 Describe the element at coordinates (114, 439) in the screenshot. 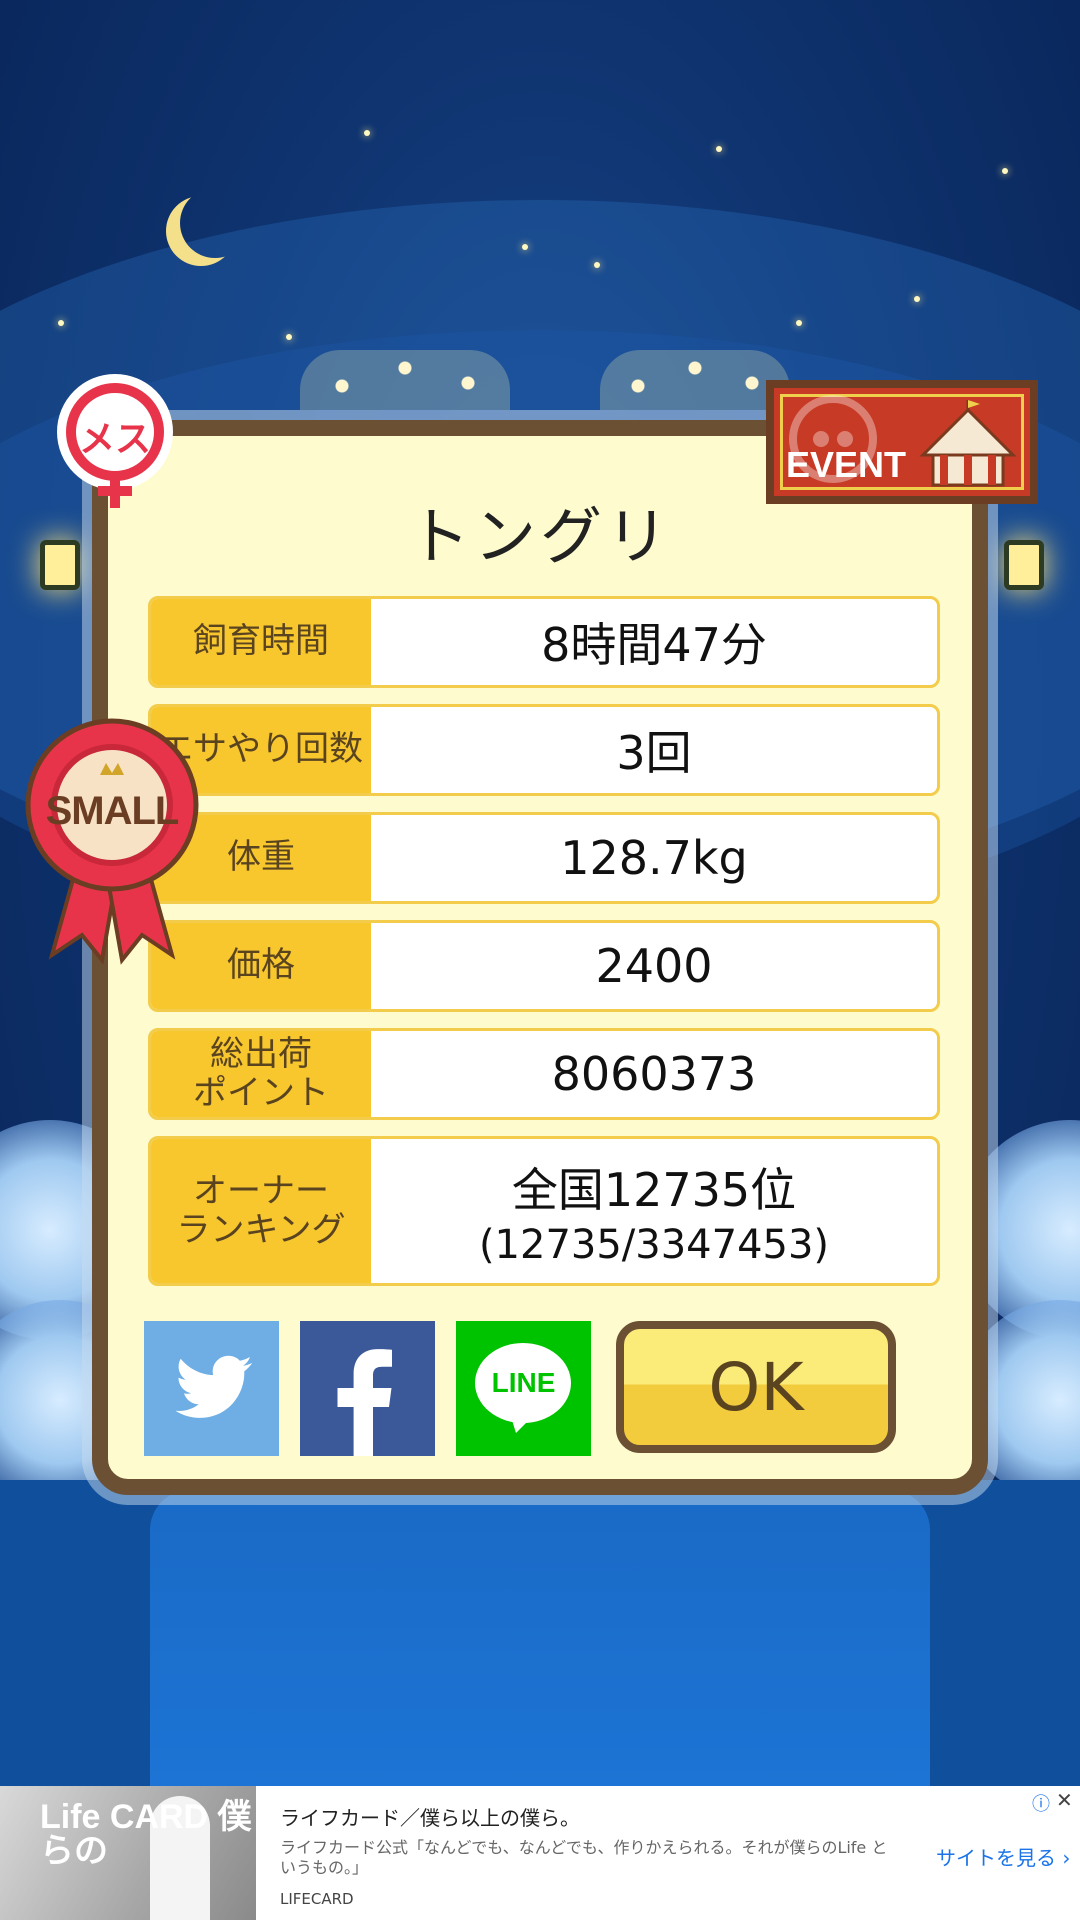

I see `gender-label: メス` at that location.